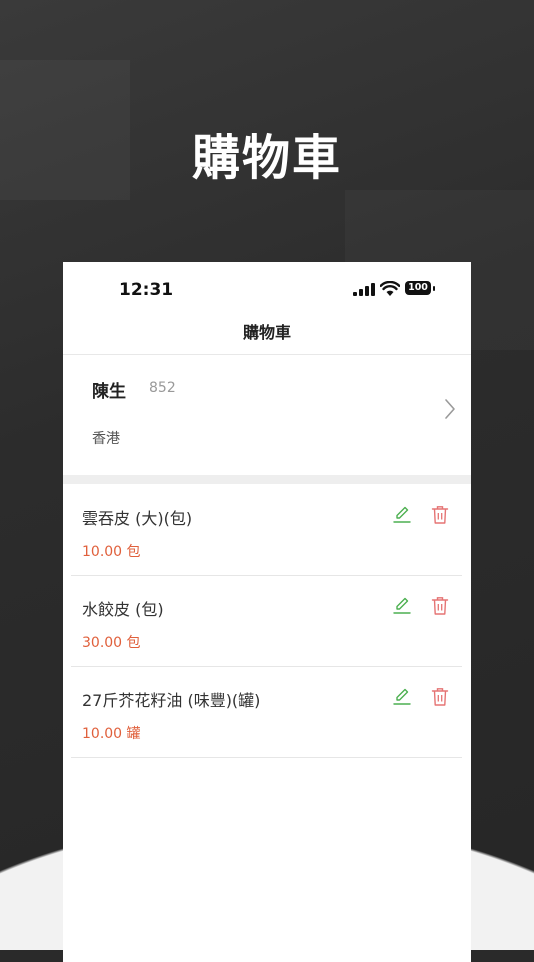 The width and height of the screenshot is (534, 962). What do you see at coordinates (111, 643) in the screenshot?
I see `cart-item-price: 30.00 包` at bounding box center [111, 643].